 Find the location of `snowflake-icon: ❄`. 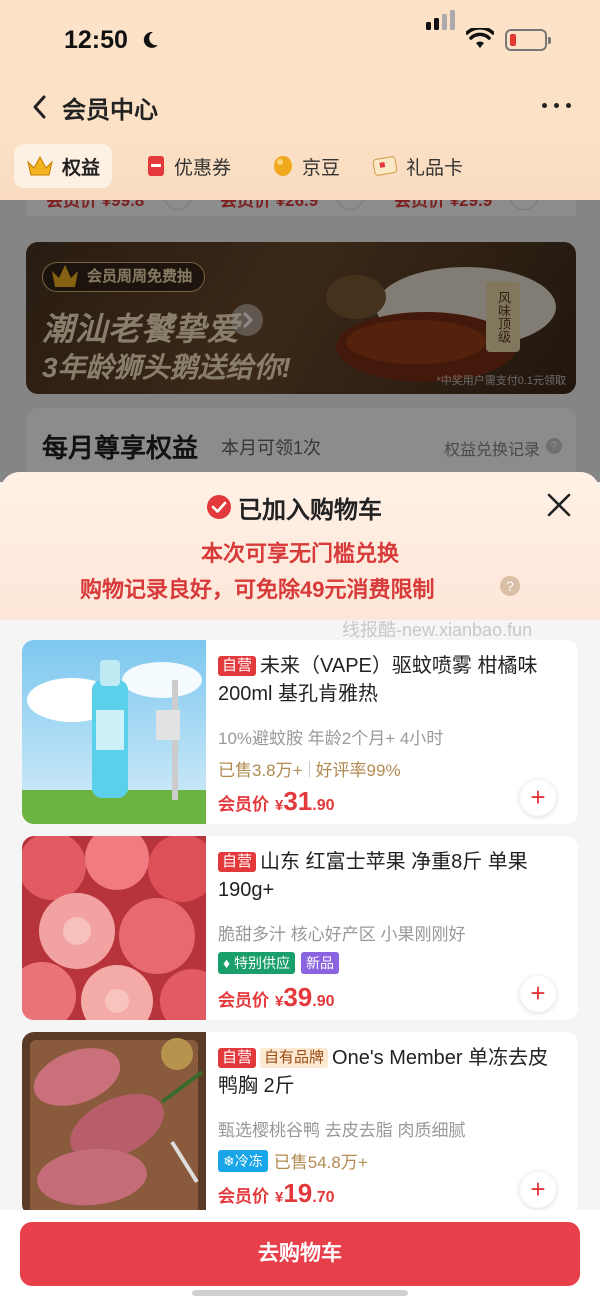

snowflake-icon: ❄ is located at coordinates (229, 1160).